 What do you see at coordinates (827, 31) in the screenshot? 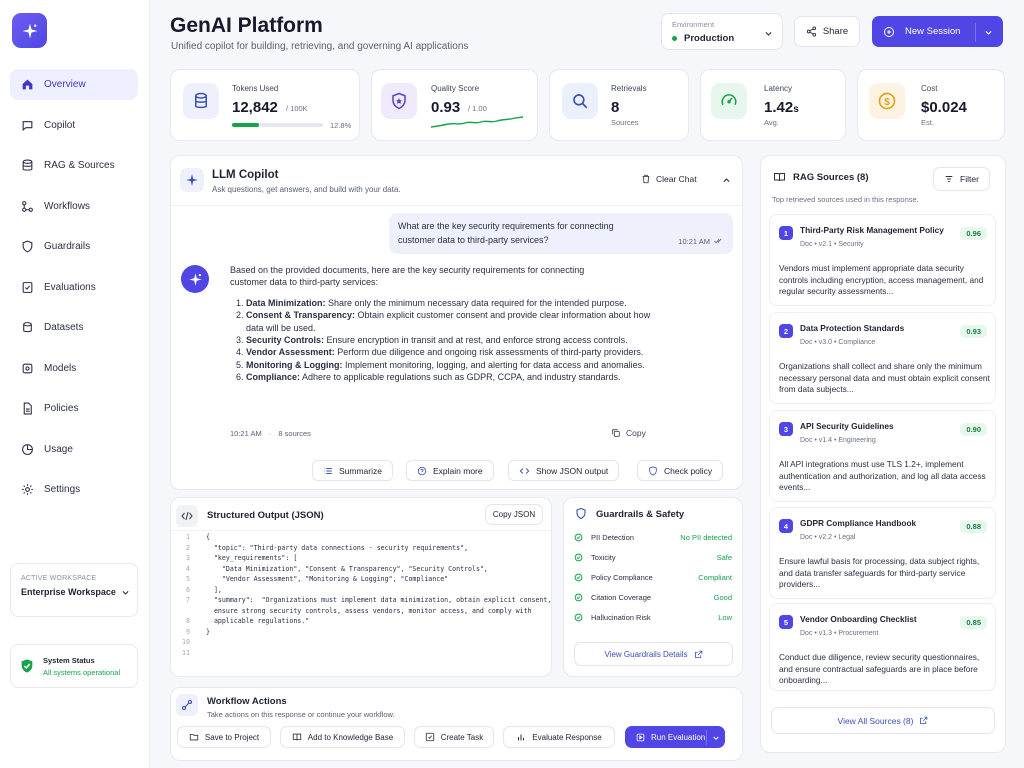
I see `share-button: Share` at bounding box center [827, 31].